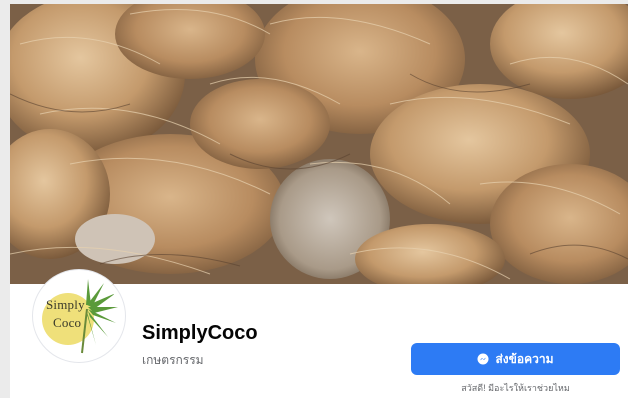 This screenshot has height=398, width=628. I want to click on messenger-icon, so click(483, 359).